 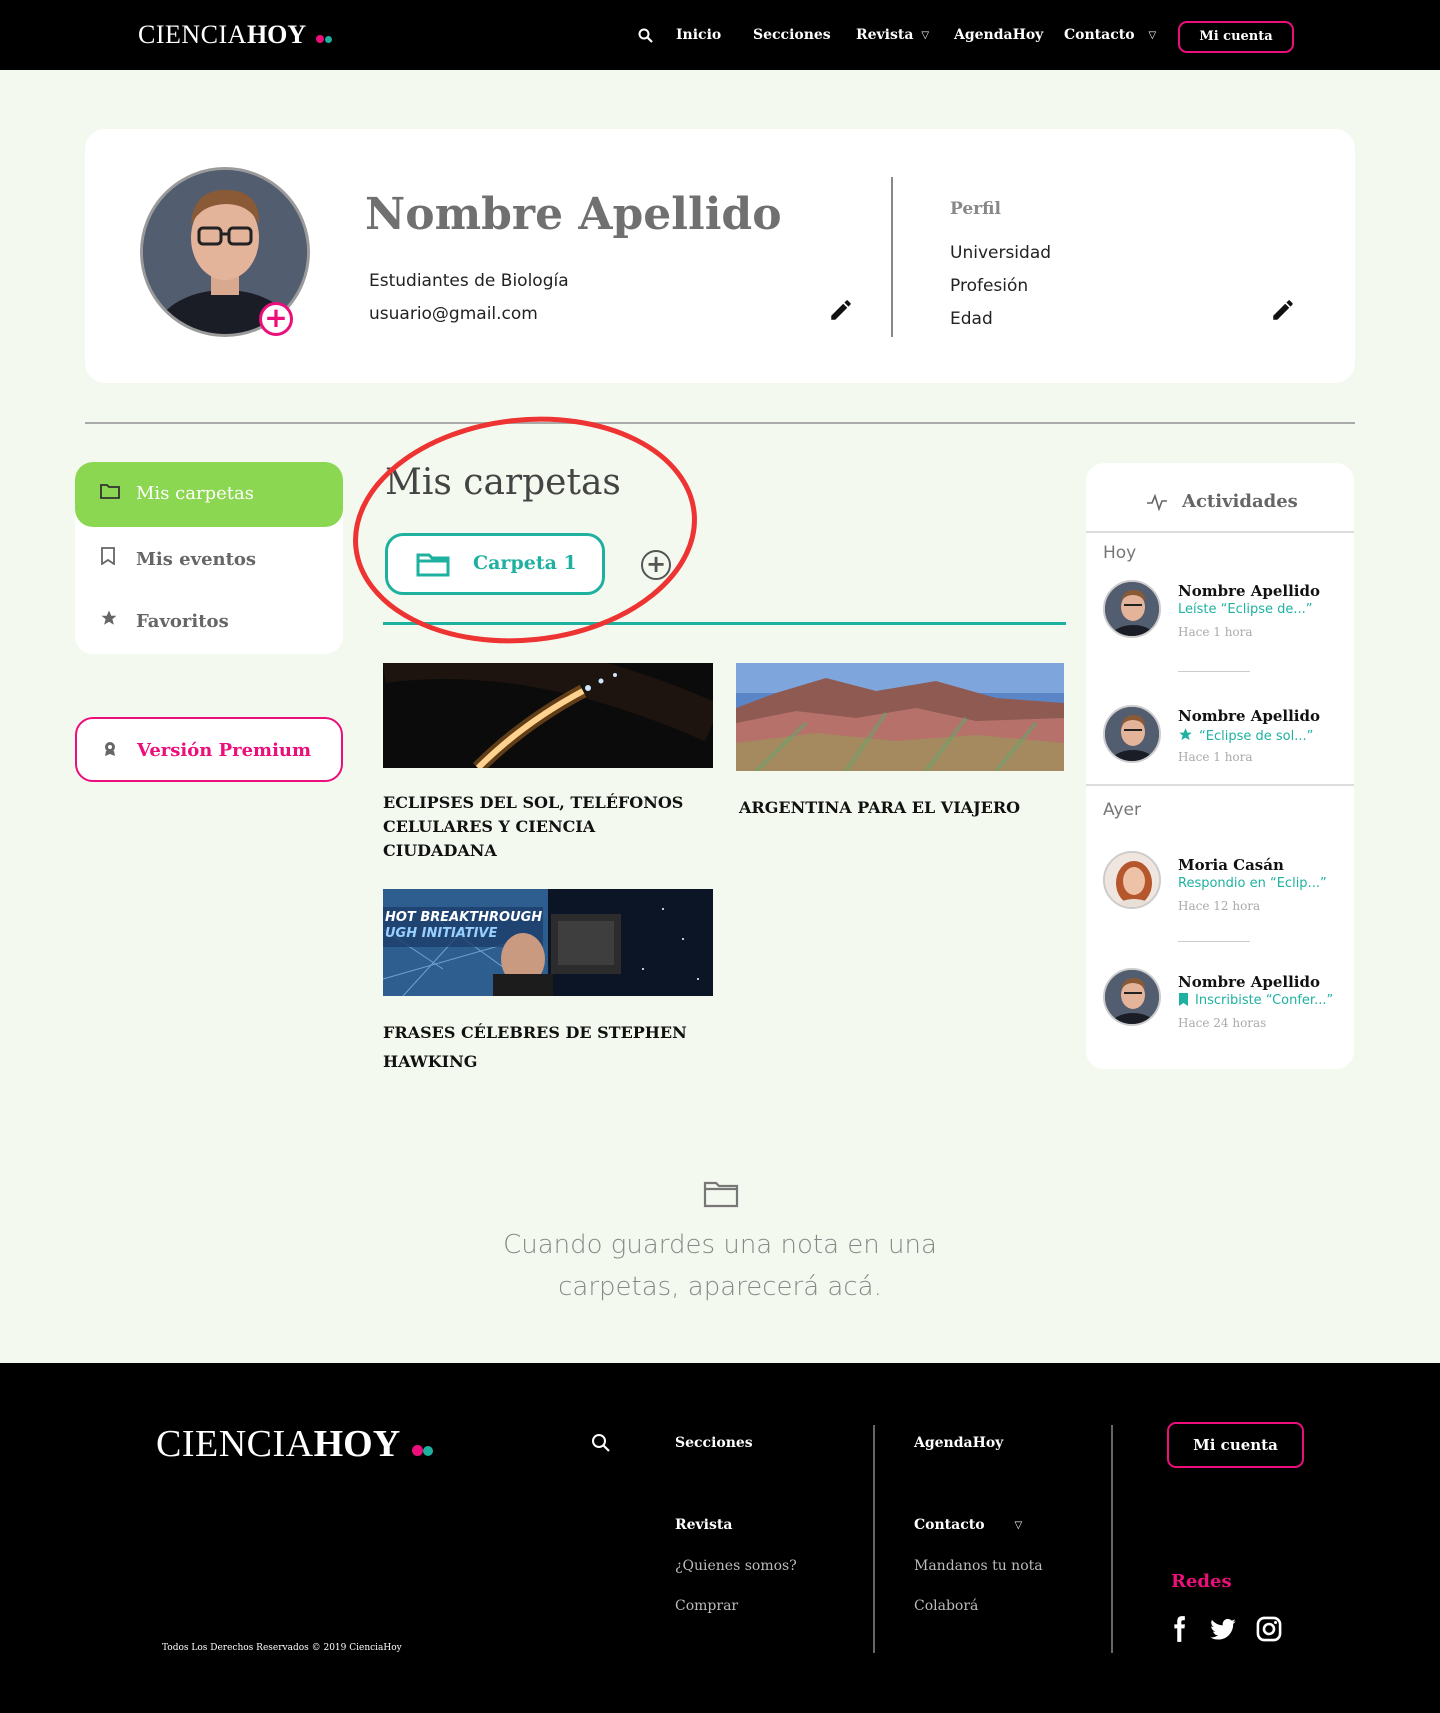 What do you see at coordinates (433, 567) in the screenshot?
I see `folder-icon` at bounding box center [433, 567].